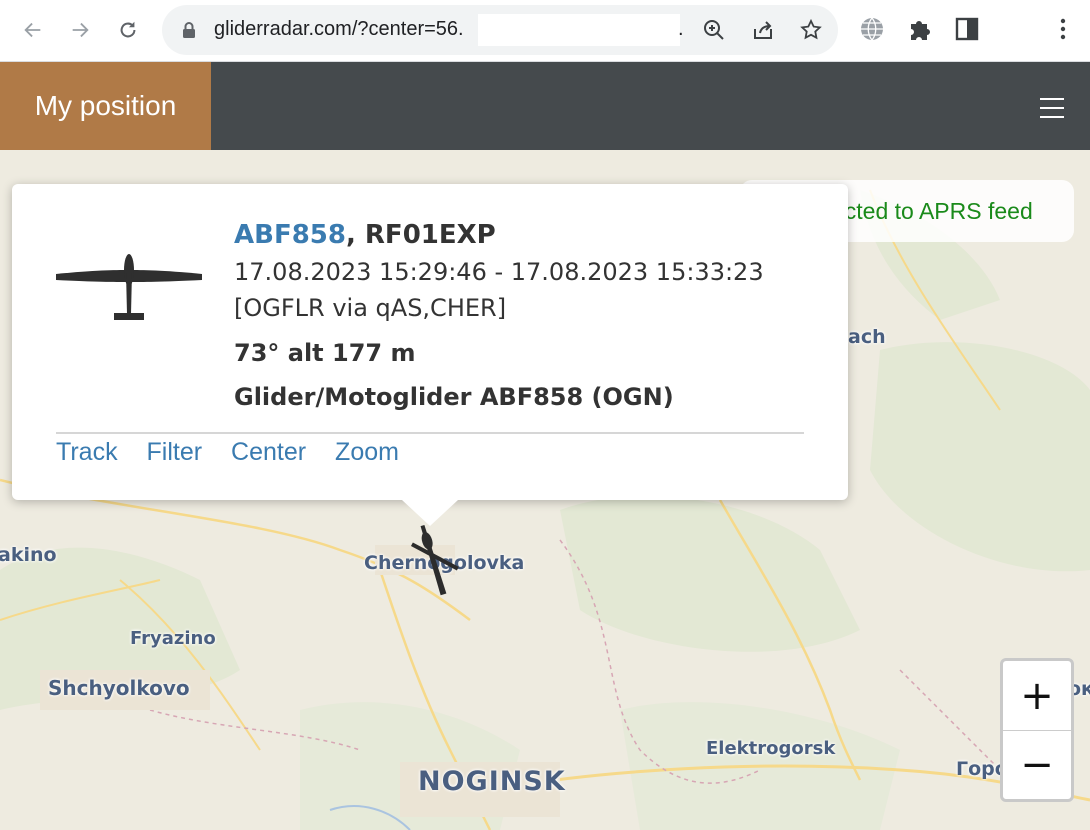 Image resolution: width=1090 pixels, height=830 pixels. I want to click on zoom-control: + −, so click(1037, 730).